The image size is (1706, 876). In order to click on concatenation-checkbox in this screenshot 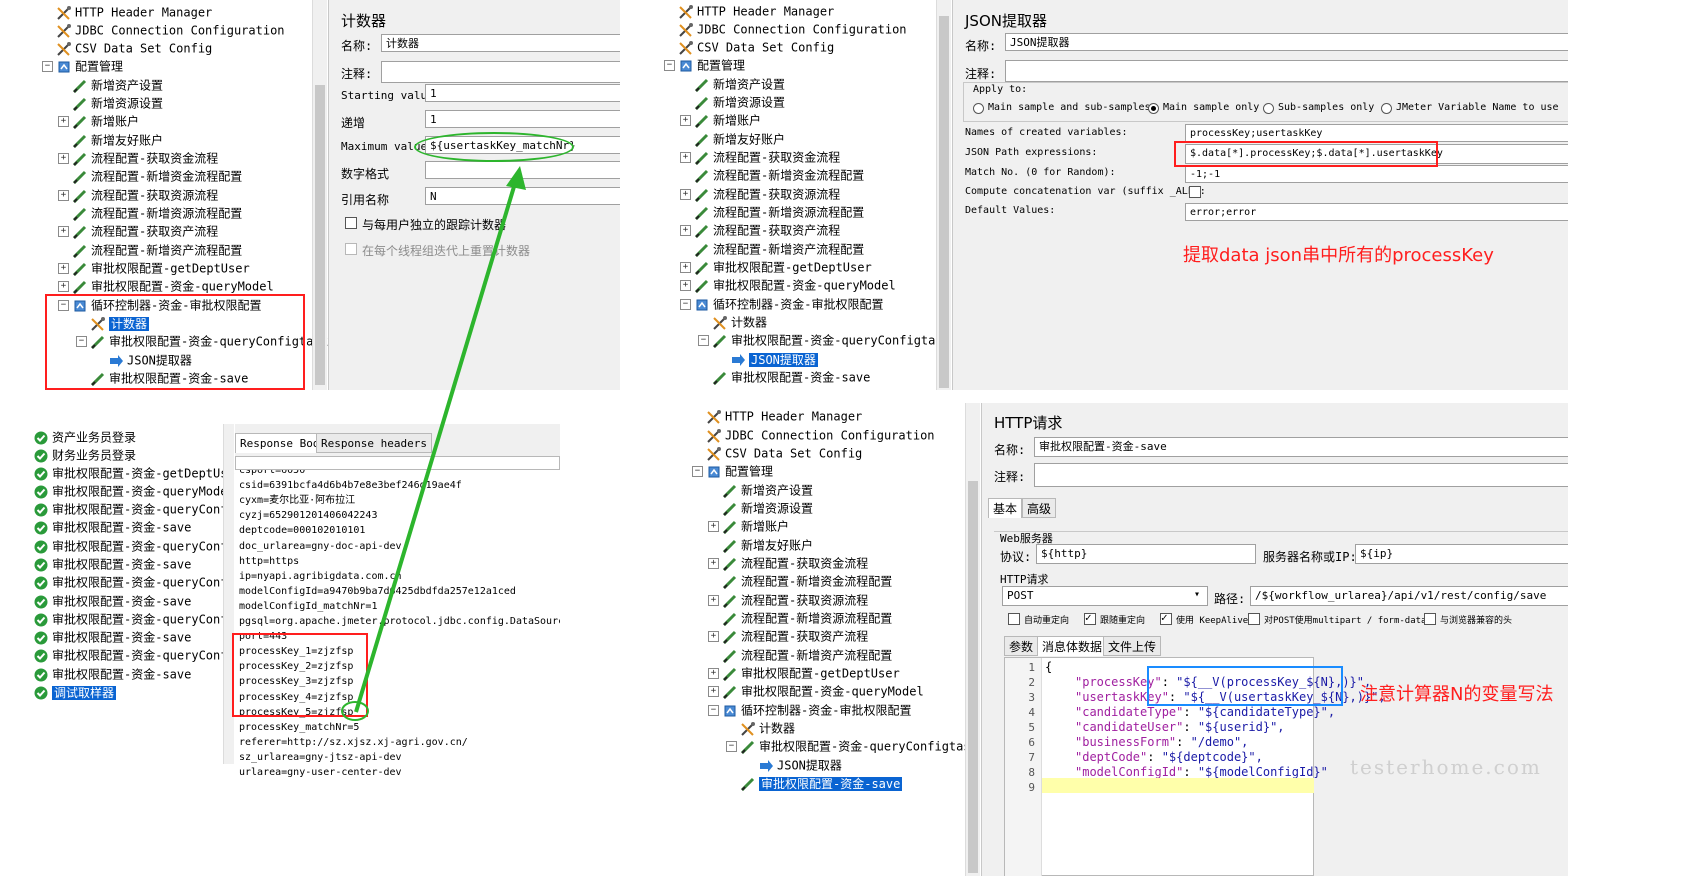, I will do `click(1195, 192)`.